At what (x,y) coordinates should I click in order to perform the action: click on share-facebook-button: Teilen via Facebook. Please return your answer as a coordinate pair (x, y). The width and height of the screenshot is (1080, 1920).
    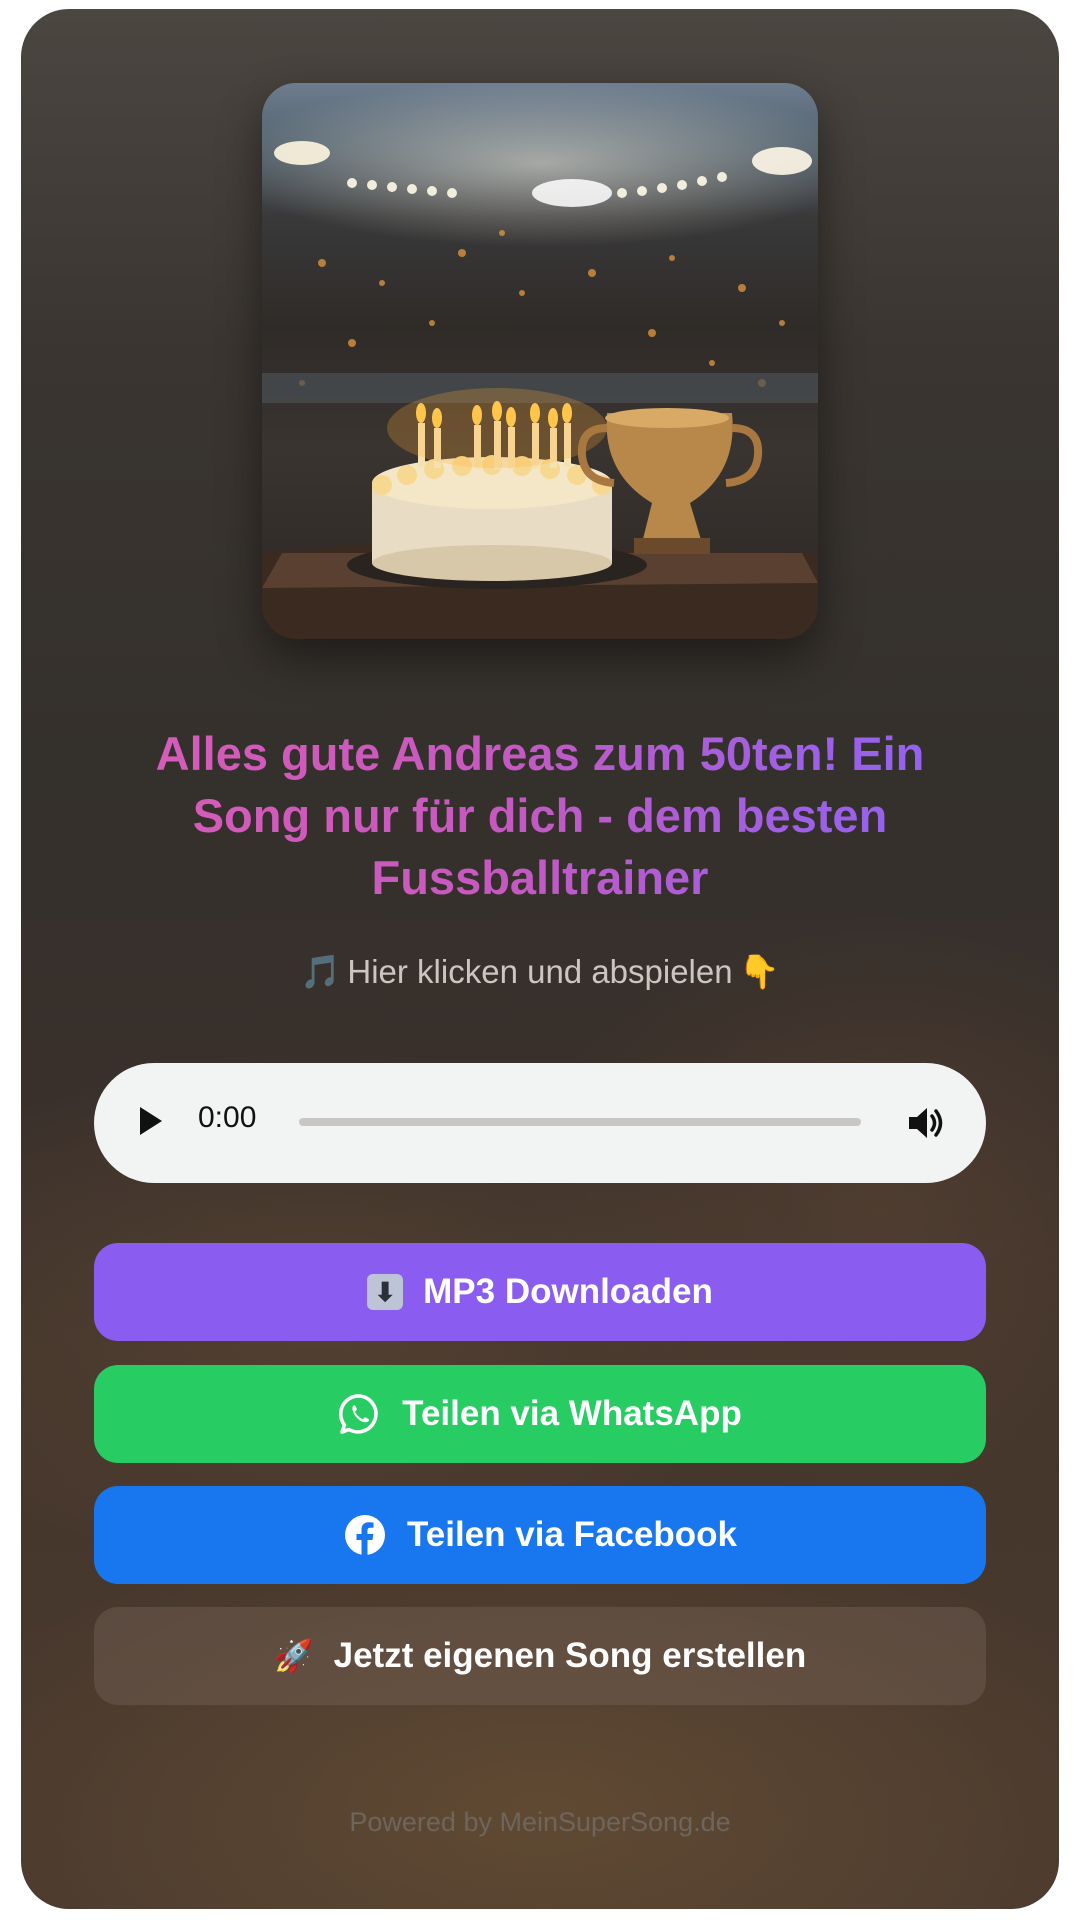
    Looking at the image, I should click on (540, 1535).